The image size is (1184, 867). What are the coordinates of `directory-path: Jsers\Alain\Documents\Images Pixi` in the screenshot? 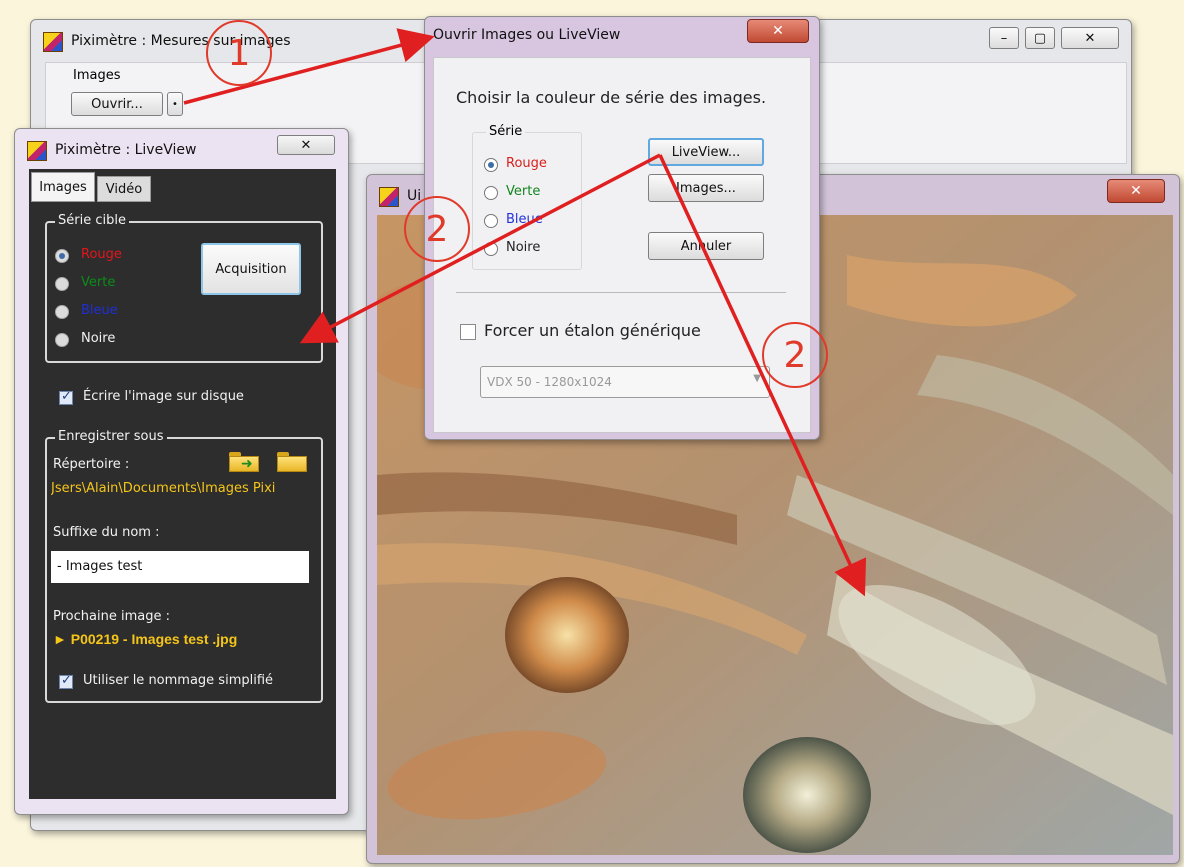 It's located at (163, 488).